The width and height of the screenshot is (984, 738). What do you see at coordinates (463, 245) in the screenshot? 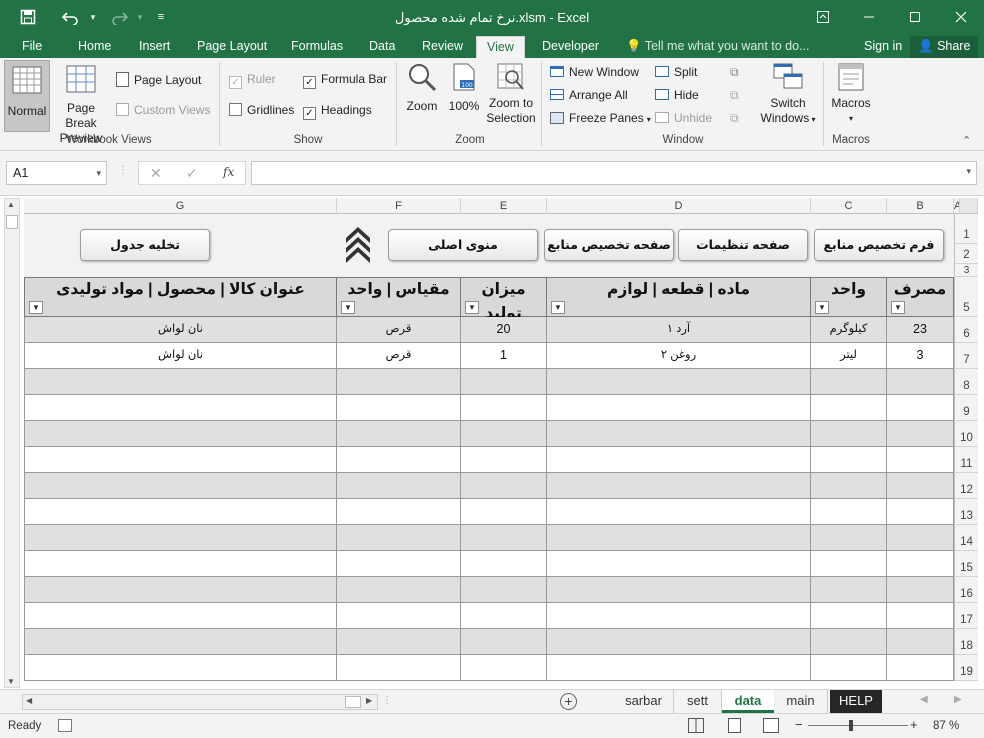
I see `main-menu-button: منوی اصلی` at bounding box center [463, 245].